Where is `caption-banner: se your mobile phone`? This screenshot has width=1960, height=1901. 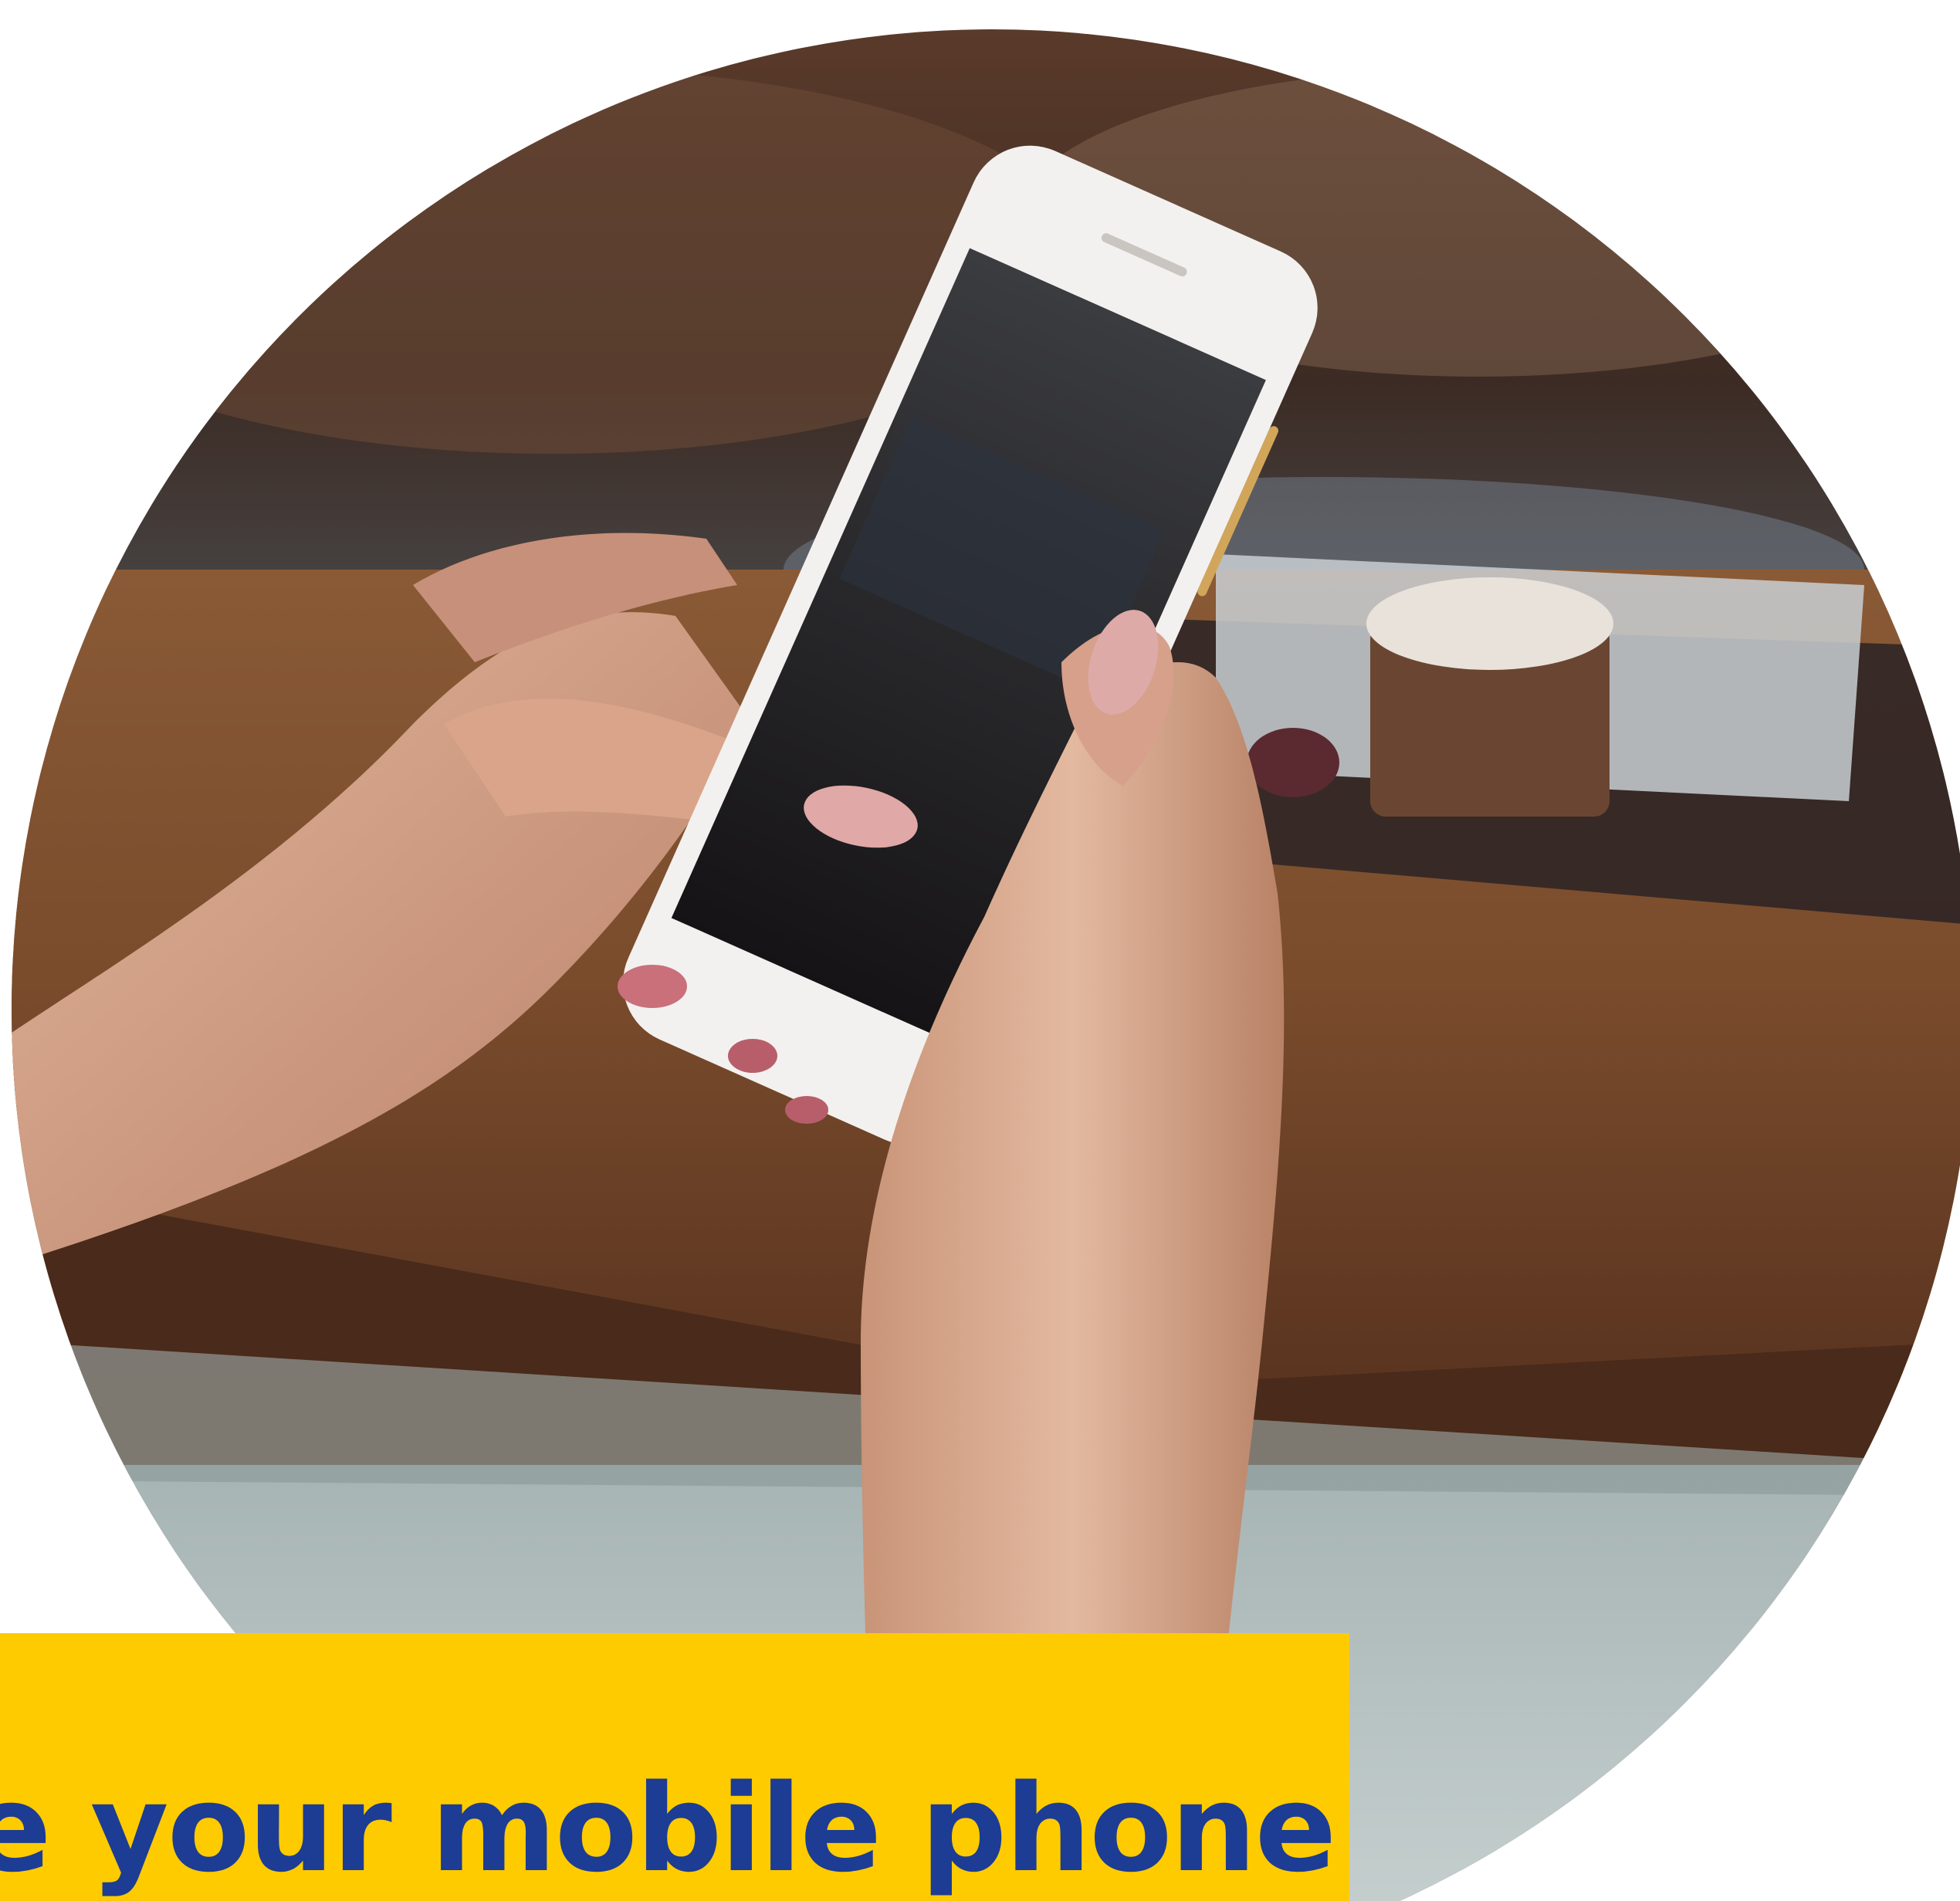
caption-banner: se your mobile phone is located at coordinates (674, 1767).